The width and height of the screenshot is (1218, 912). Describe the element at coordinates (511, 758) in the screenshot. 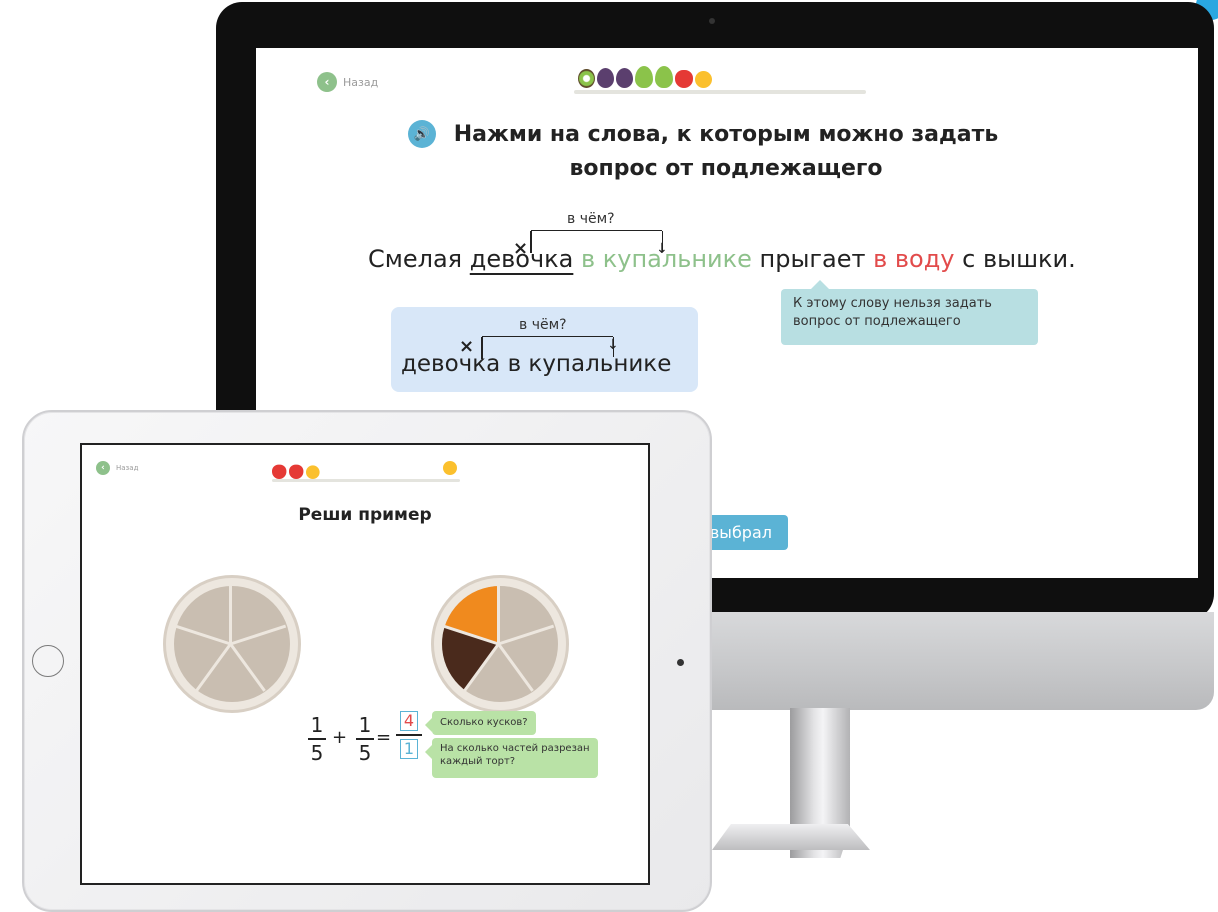

I see `hint-parts: На сколько частей разрезан каждый торт?` at that location.